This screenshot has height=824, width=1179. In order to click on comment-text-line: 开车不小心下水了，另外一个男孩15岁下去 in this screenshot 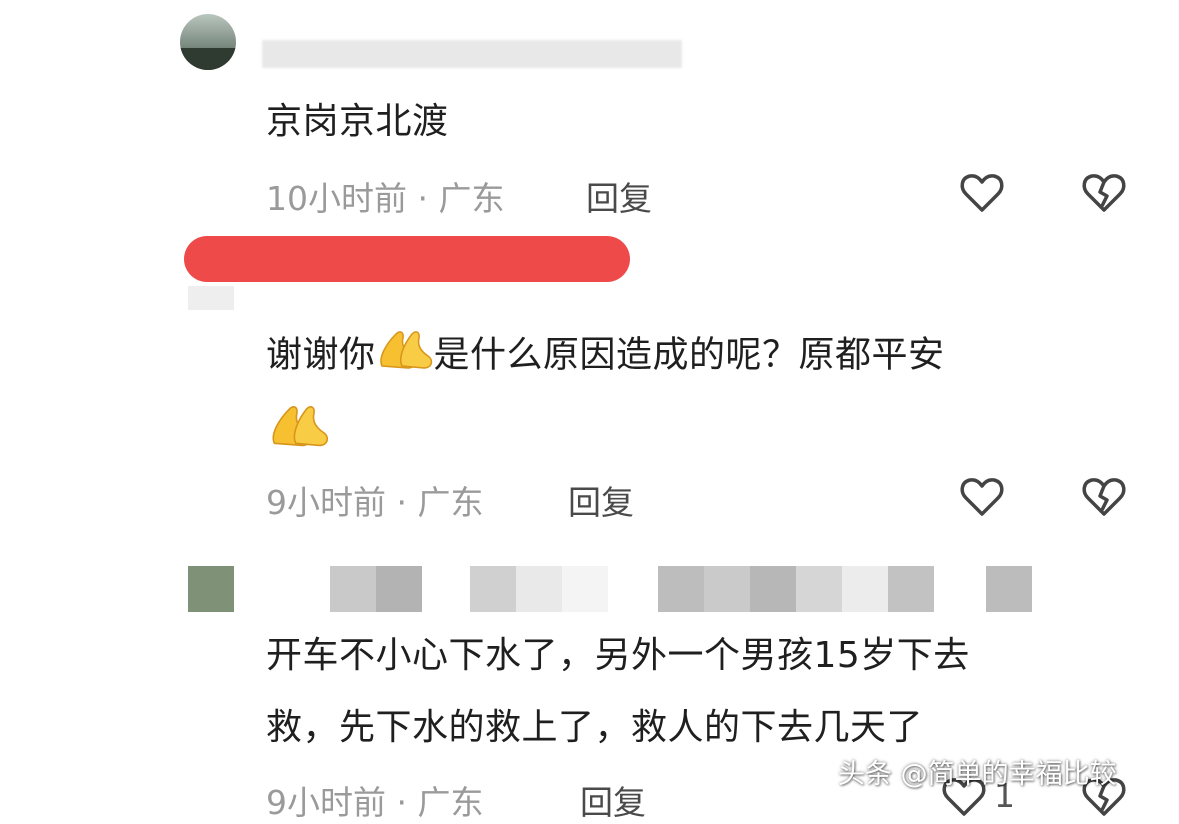, I will do `click(618, 655)`.